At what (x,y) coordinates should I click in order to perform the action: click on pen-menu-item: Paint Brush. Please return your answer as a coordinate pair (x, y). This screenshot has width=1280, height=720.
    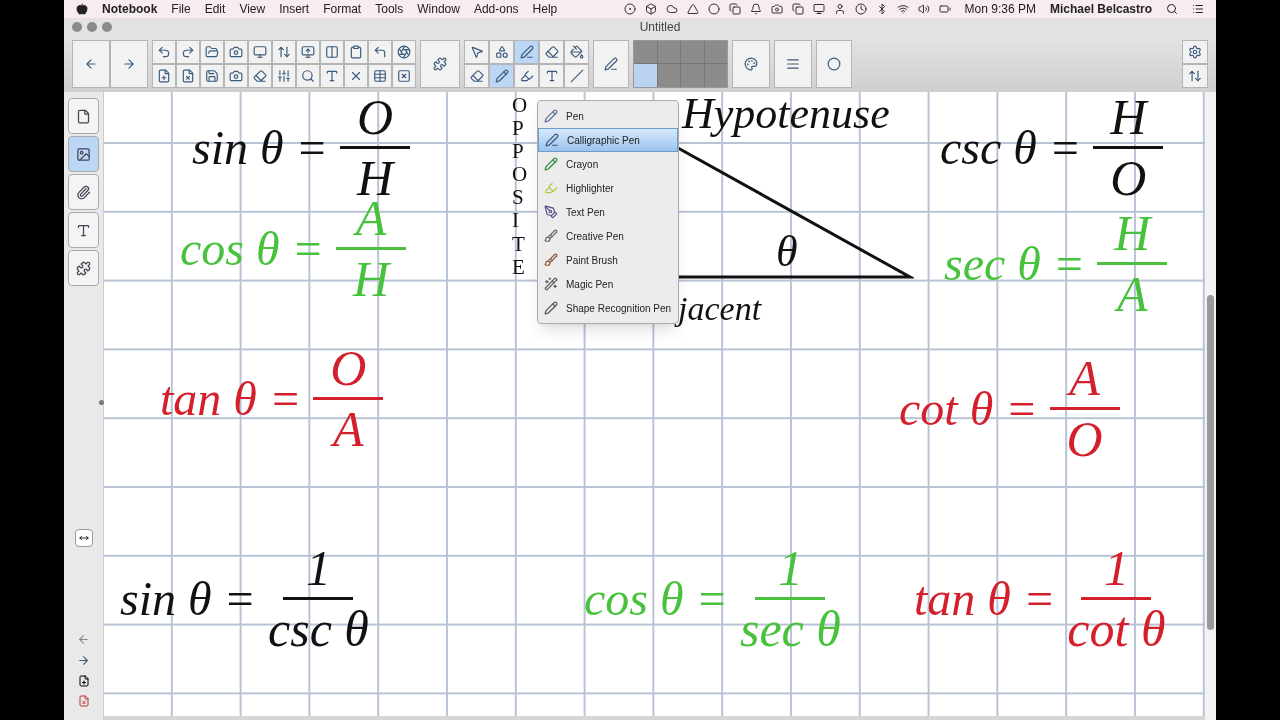
    Looking at the image, I should click on (608, 260).